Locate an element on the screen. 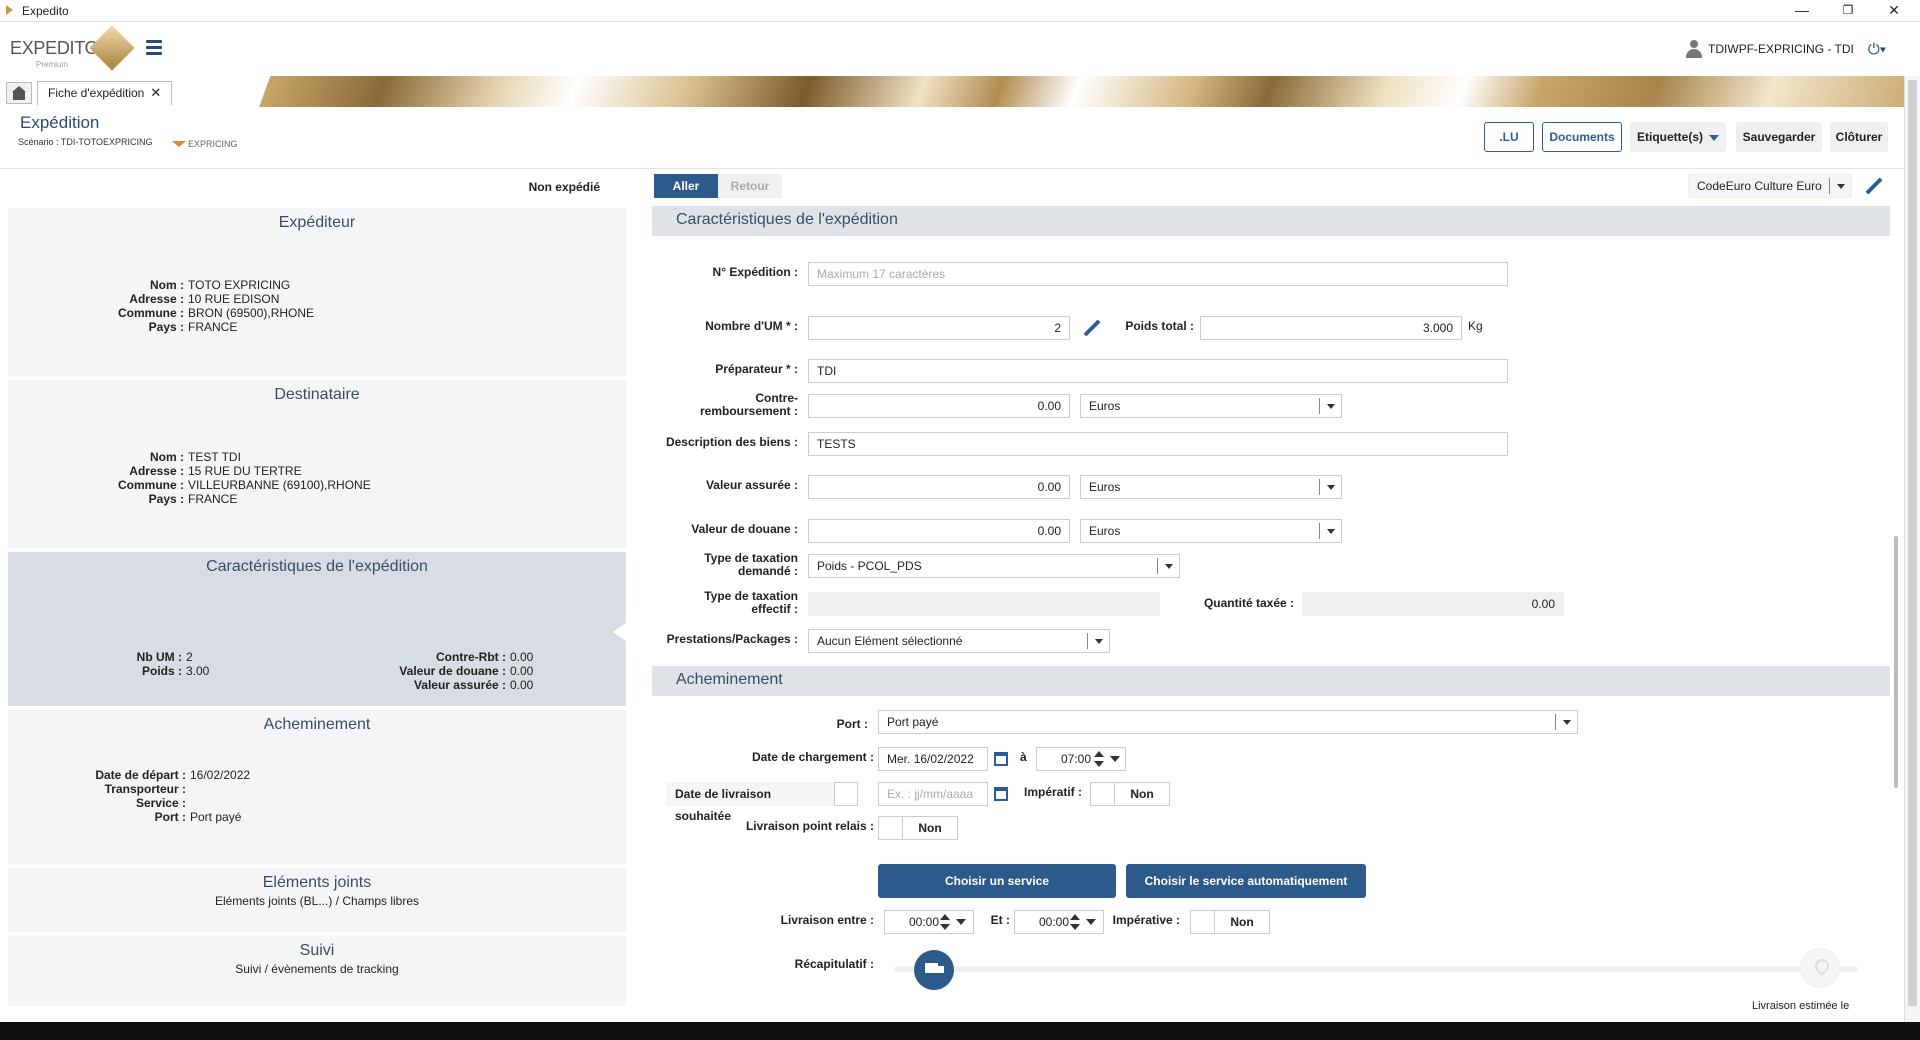 The width and height of the screenshot is (1920, 1040). window-scrollbar is located at coordinates (1912, 549).